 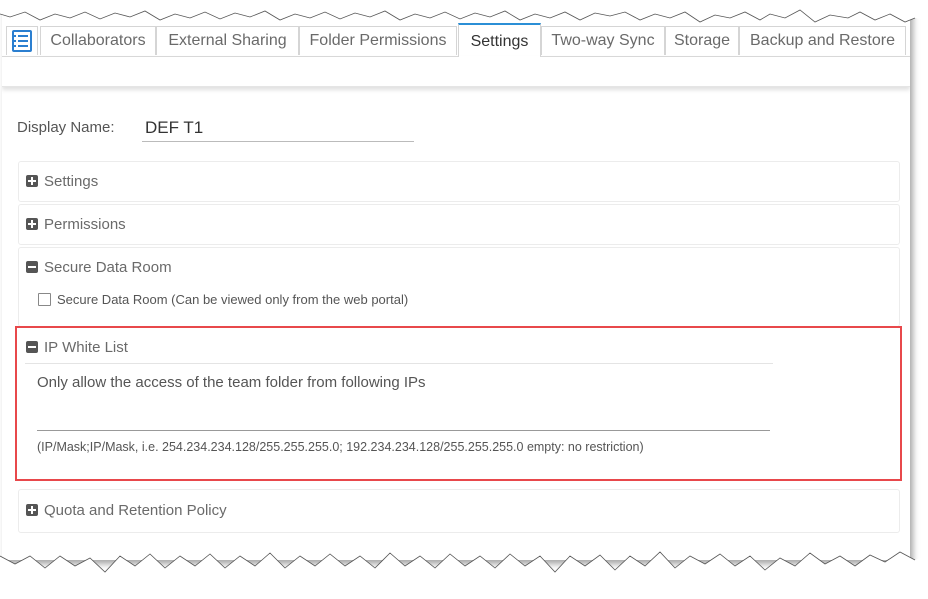 I want to click on tab-folder-permissions: Folder Permissions, so click(x=378, y=40).